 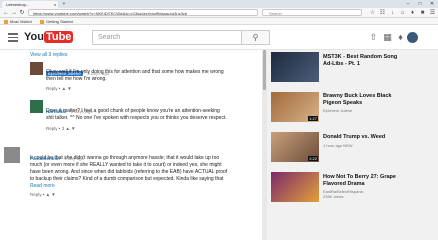 I want to click on video-thumbnail: 2:22, so click(x=295, y=147).